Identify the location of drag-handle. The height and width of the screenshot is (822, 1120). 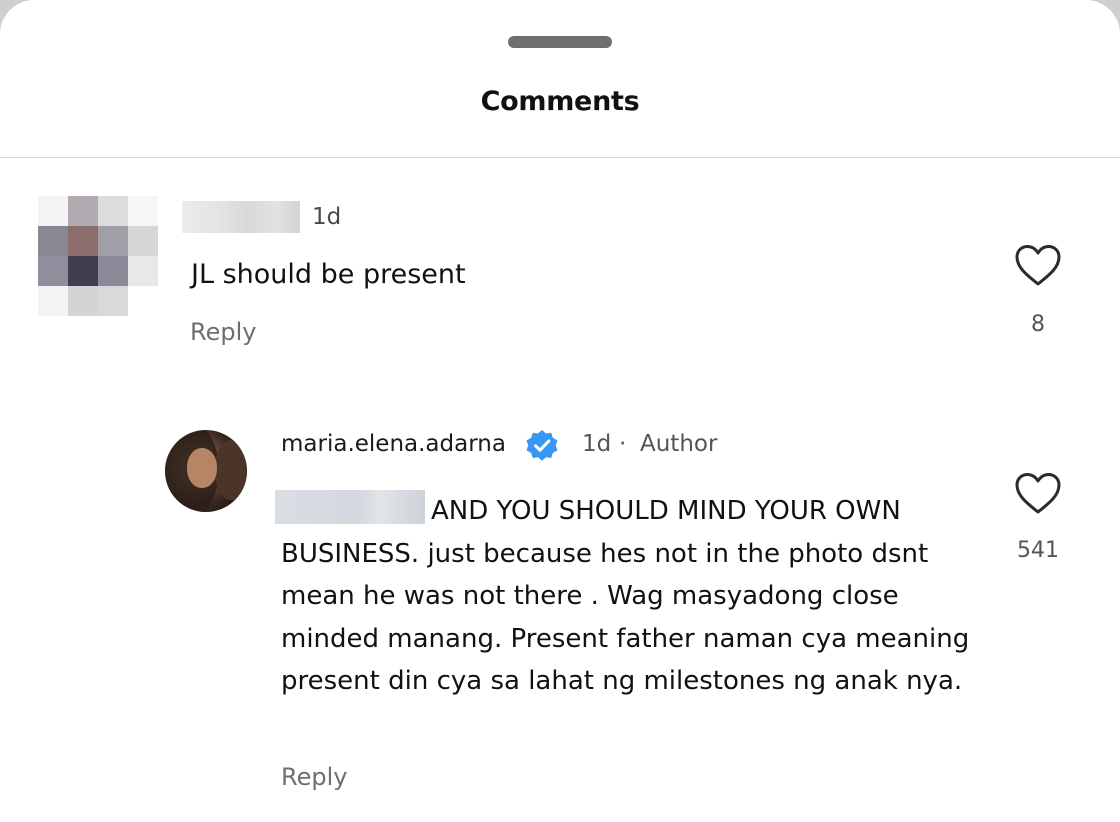
(560, 42).